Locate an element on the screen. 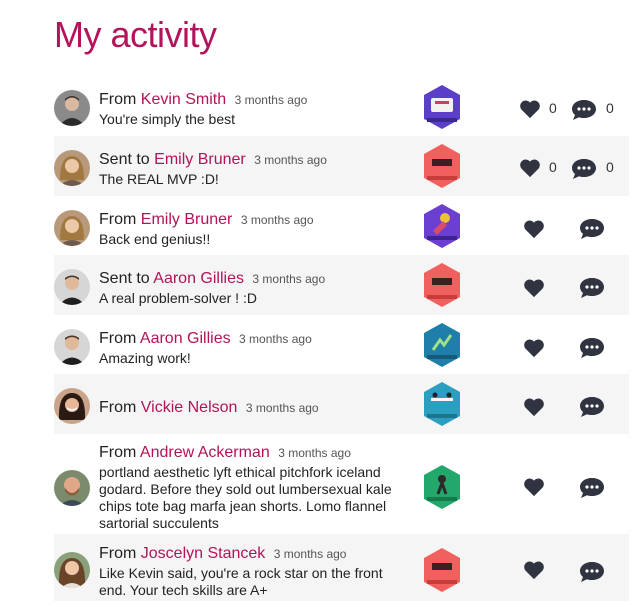  activity-message: Amazing work! is located at coordinates (145, 358).